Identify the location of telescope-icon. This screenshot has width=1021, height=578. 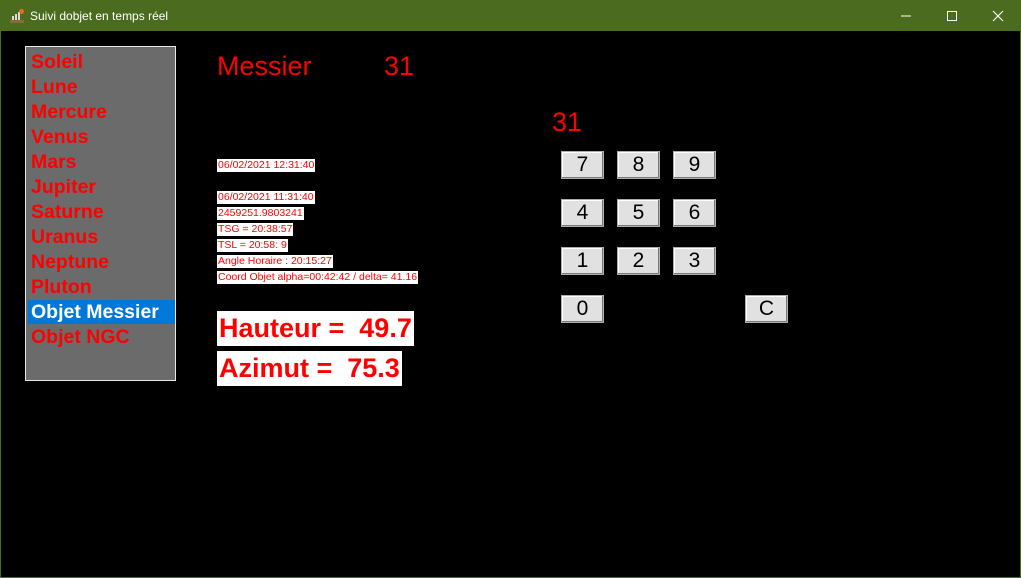
(17, 16).